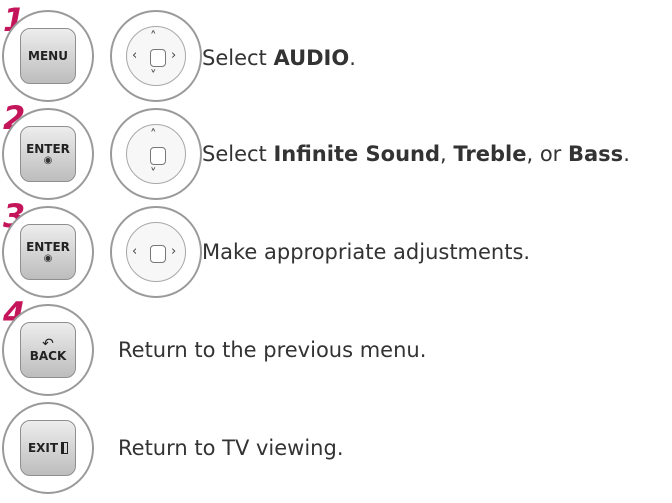 This screenshot has height=503, width=672. I want to click on step-exit-instruction: Return to TV viewing., so click(231, 448).